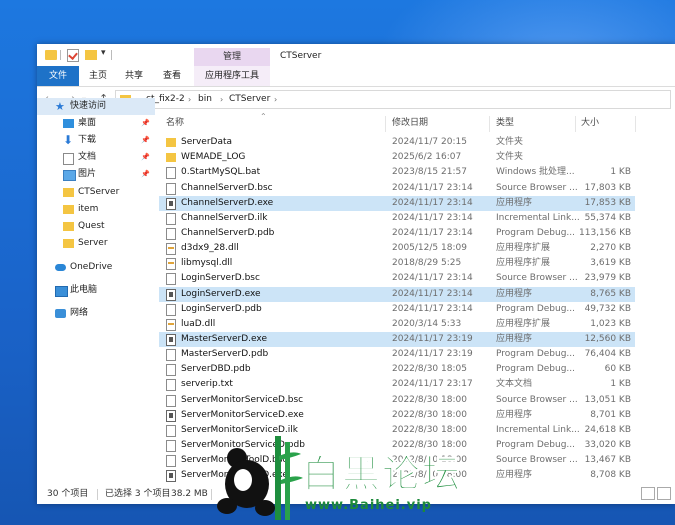  What do you see at coordinates (134, 76) in the screenshot?
I see `tab-share: 共享` at bounding box center [134, 76].